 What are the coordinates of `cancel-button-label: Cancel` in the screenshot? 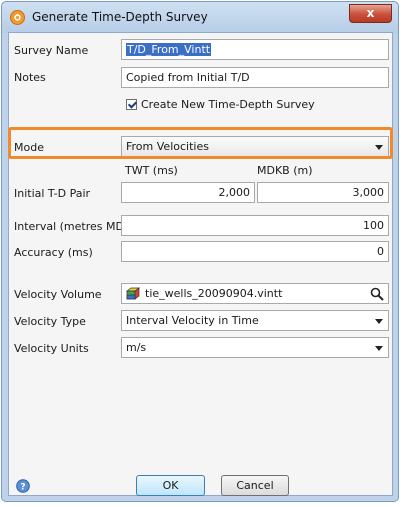 It's located at (255, 485).